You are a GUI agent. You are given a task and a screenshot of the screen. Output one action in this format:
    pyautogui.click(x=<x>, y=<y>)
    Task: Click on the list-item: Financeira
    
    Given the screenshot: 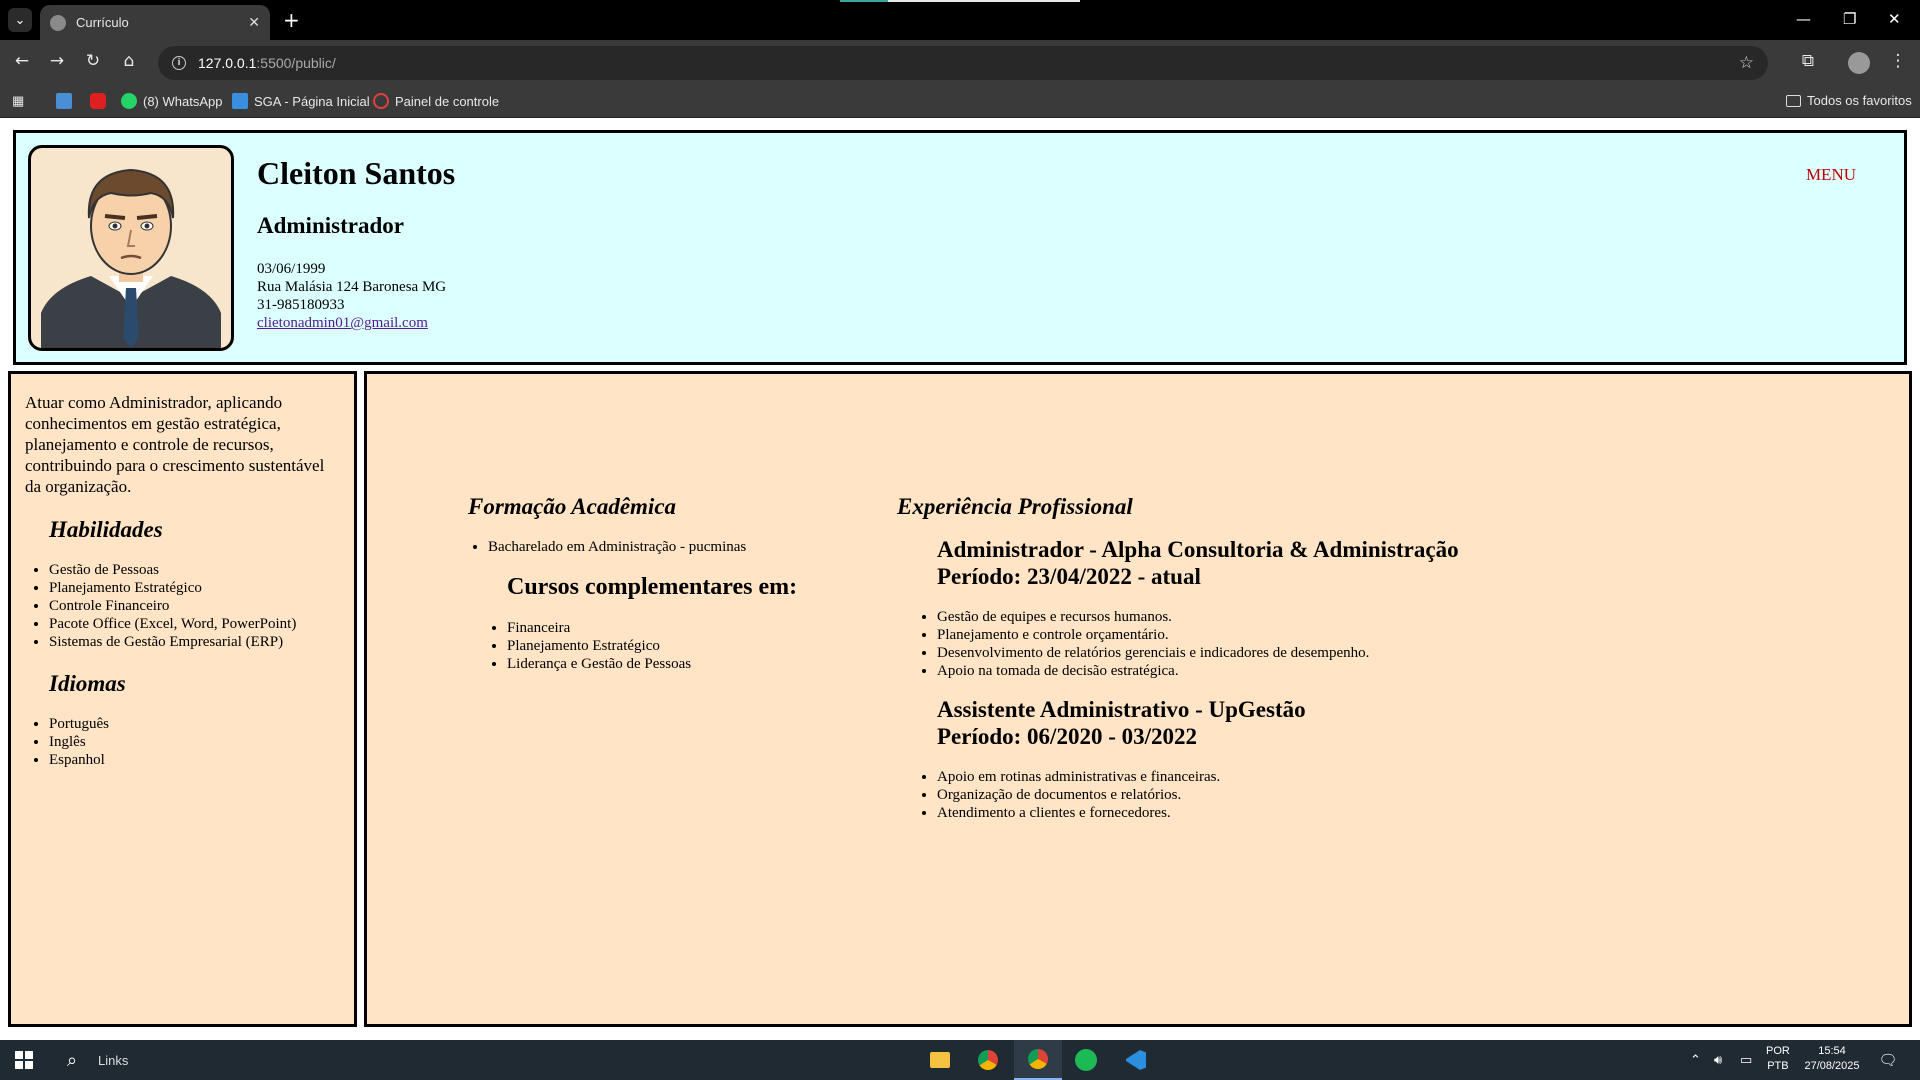 What is the action you would take?
    pyautogui.click(x=687, y=628)
    